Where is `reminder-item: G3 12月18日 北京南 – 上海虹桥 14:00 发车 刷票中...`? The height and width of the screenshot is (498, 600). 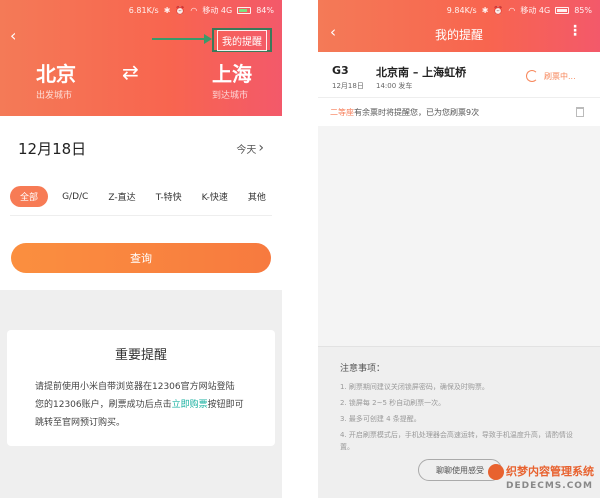
reminder-item: G3 12月18日 北京南 – 上海虹桥 14:00 发车 刷票中... is located at coordinates (459, 75).